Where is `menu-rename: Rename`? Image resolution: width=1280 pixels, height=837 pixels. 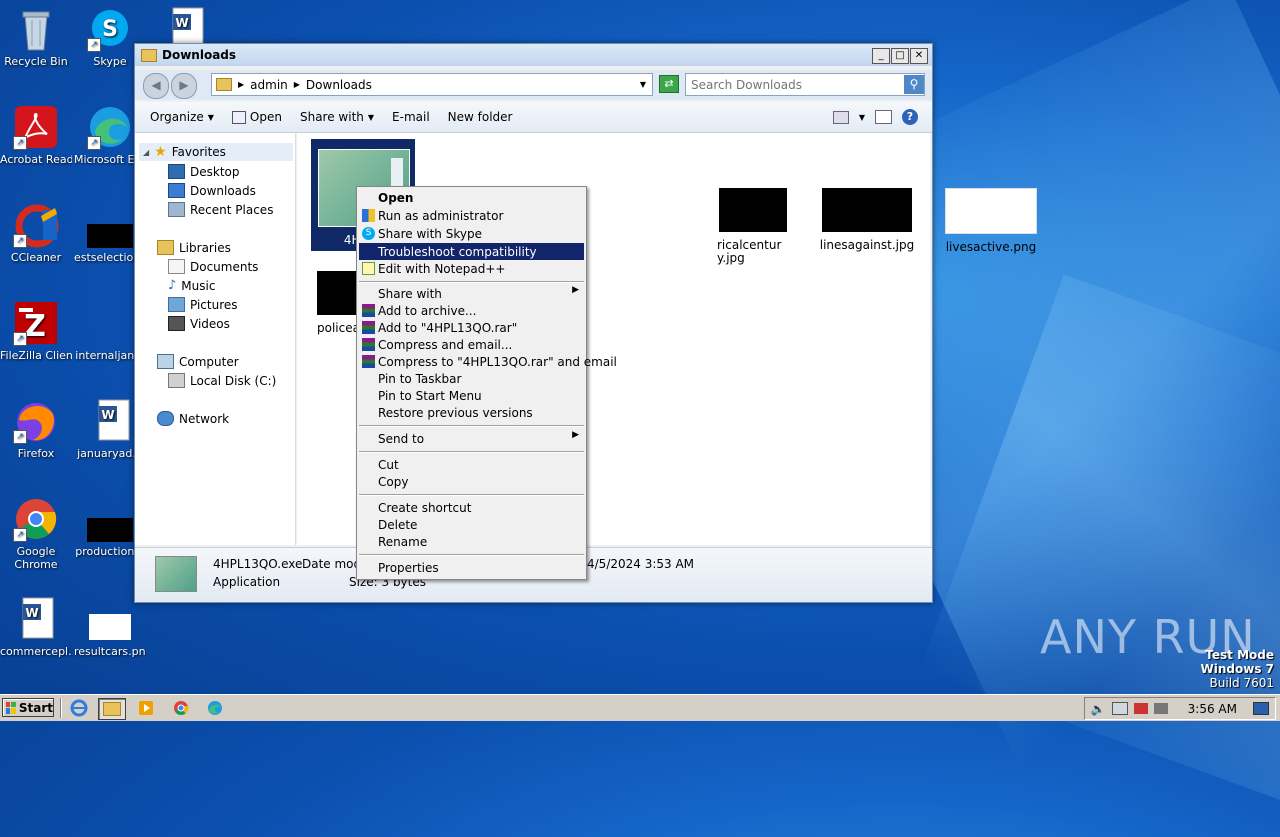 menu-rename: Rename is located at coordinates (471, 541).